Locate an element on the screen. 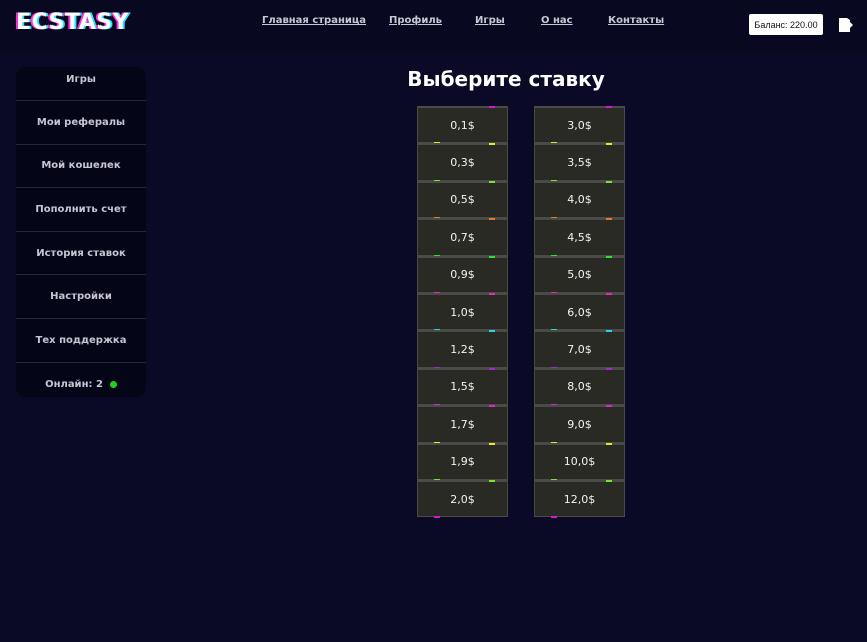 This screenshot has height=642, width=867. bet-amount: 6,0$ is located at coordinates (579, 312).